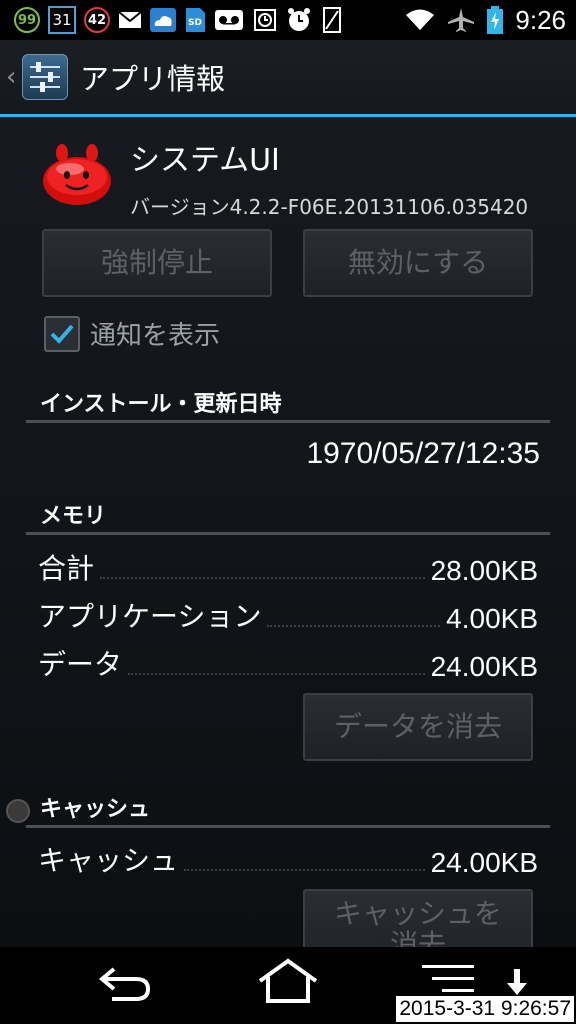 The image size is (576, 1024). What do you see at coordinates (66, 568) in the screenshot?
I see `row-label: 合計` at bounding box center [66, 568].